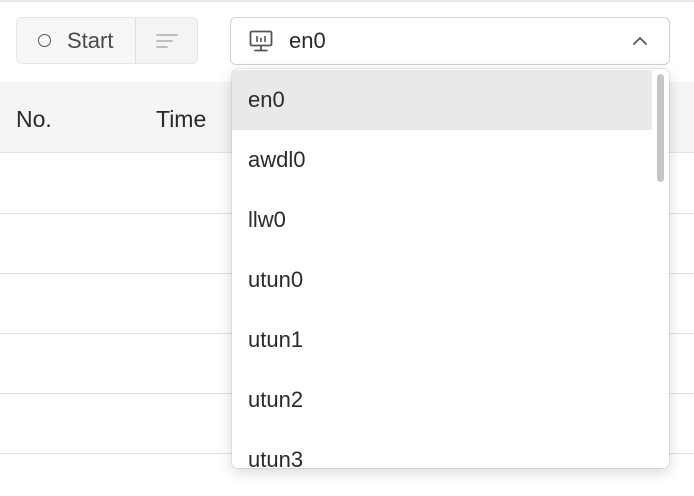 The width and height of the screenshot is (694, 496). I want to click on interface-select: en0, so click(450, 41).